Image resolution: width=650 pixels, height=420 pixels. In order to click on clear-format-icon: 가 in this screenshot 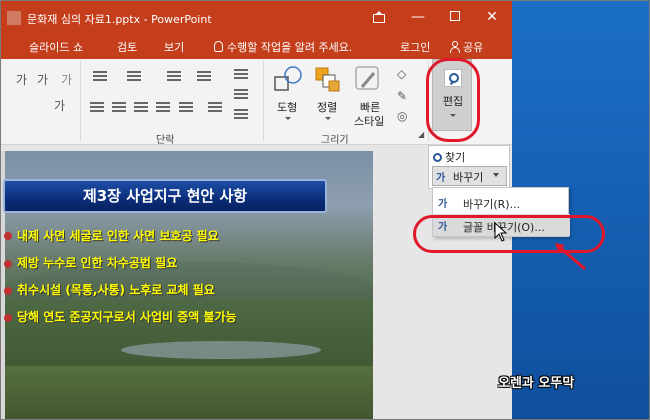, I will do `click(66, 79)`.